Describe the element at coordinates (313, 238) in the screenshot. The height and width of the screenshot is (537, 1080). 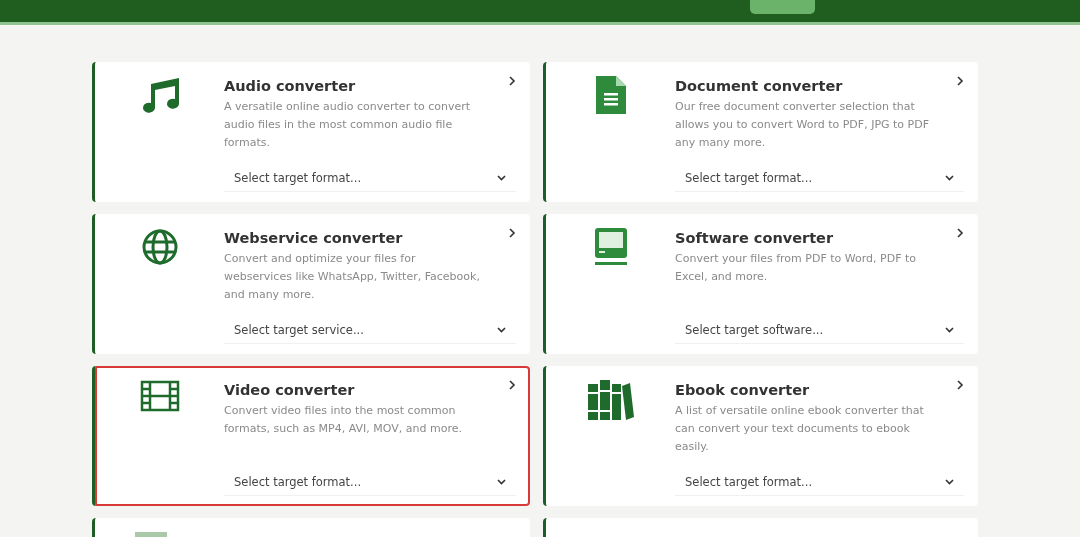
I see `card-title: Webservice converter` at that location.